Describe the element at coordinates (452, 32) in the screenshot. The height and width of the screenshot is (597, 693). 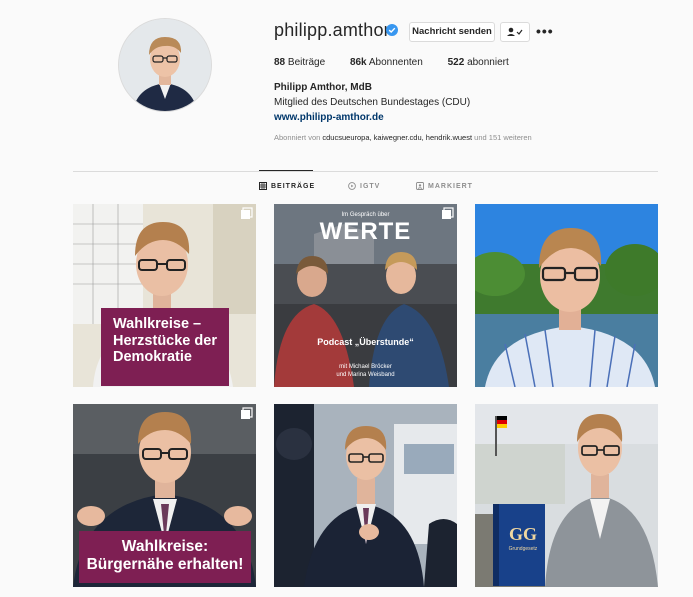
I see `send-message-button: Nachricht senden` at that location.